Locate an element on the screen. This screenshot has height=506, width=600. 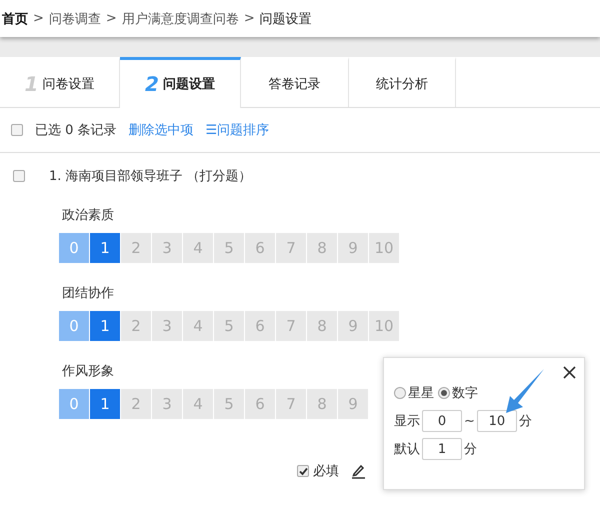
breadcrumb-link: 首页 is located at coordinates (15, 19).